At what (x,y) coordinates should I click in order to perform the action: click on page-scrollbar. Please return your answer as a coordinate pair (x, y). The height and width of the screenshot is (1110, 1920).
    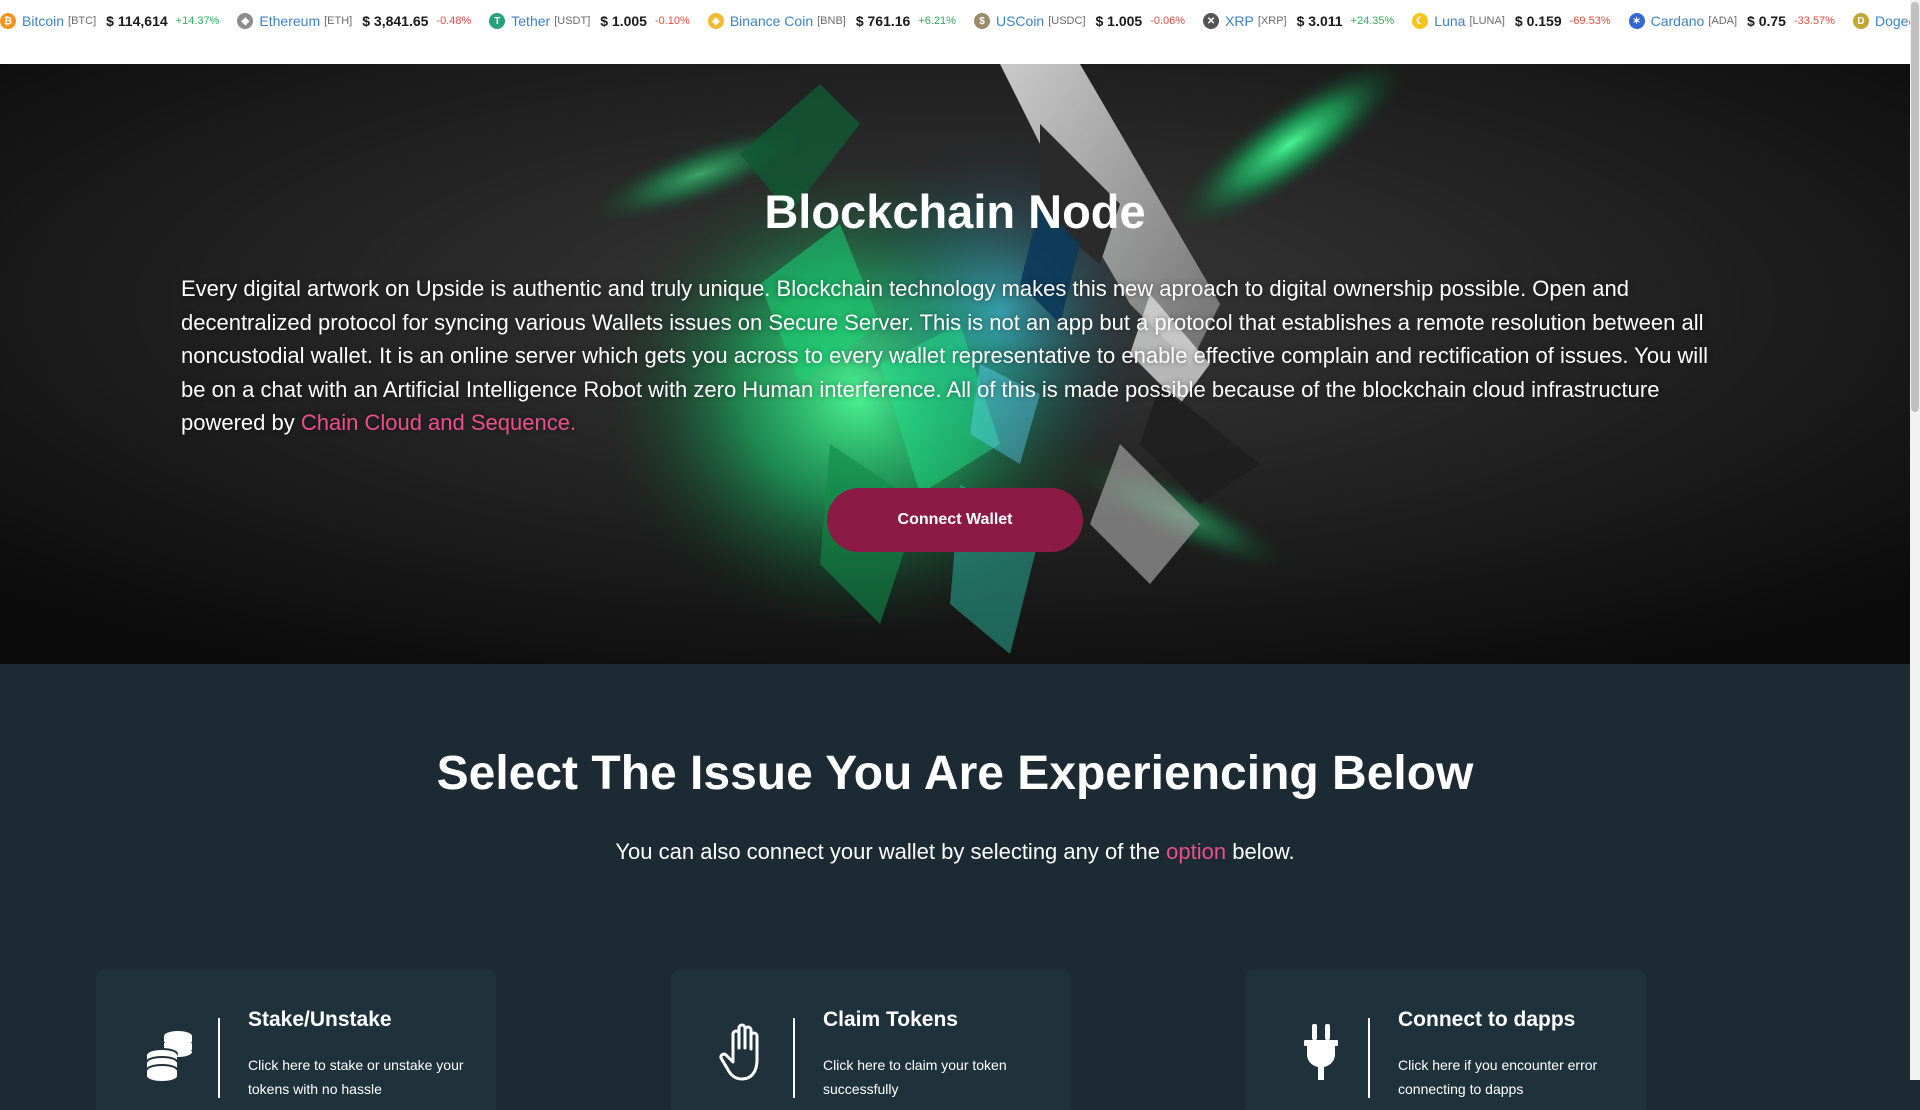
    Looking at the image, I should click on (1915, 540).